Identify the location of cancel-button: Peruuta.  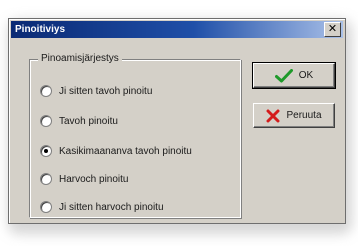
(294, 115).